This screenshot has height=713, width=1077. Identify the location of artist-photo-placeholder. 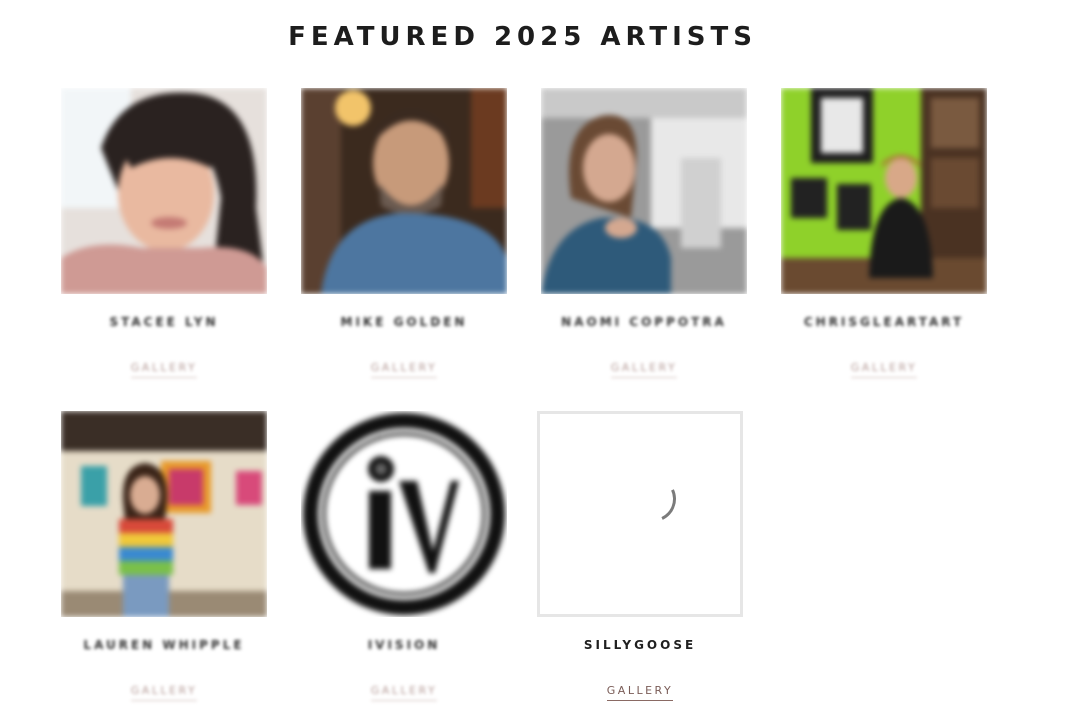
(640, 514).